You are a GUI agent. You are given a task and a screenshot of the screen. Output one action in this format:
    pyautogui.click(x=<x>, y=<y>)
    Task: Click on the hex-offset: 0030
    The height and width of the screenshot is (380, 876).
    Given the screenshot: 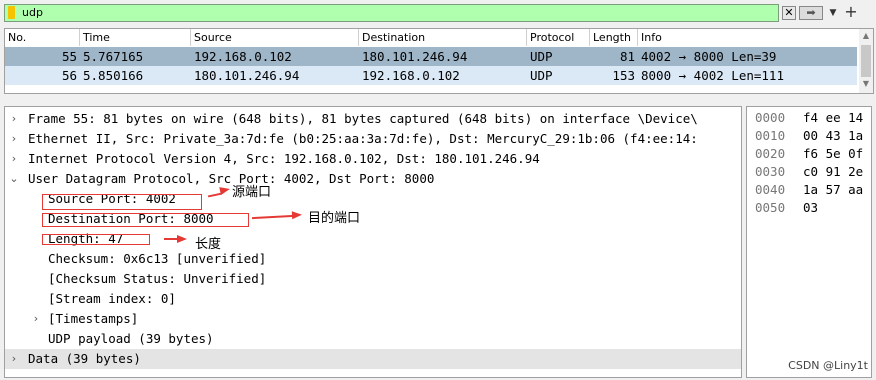 What is the action you would take?
    pyautogui.click(x=770, y=171)
    